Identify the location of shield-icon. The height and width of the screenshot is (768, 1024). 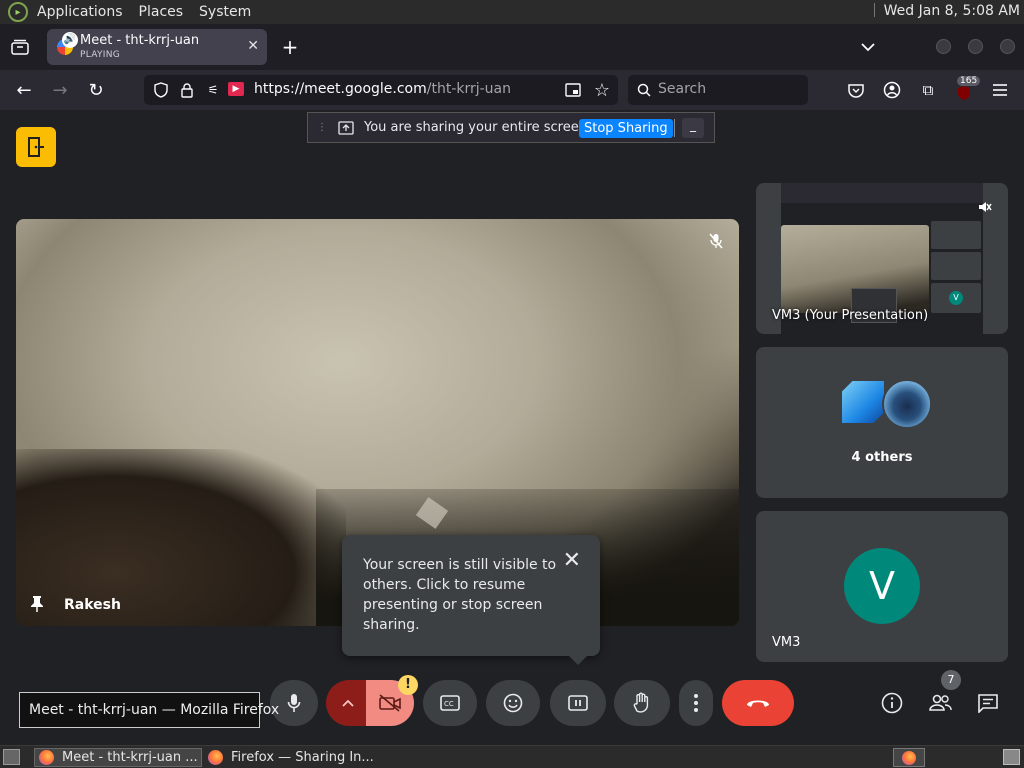
(161, 90).